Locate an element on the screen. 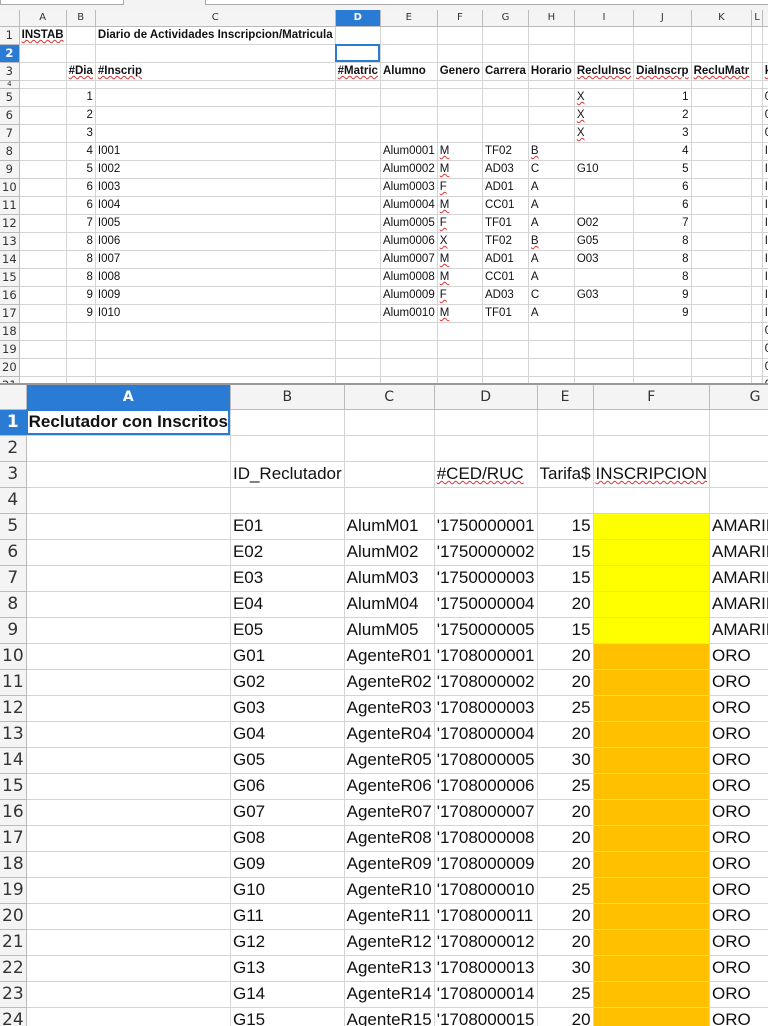 This screenshot has height=1026, width=768. cell-g15: ORO is located at coordinates (738, 786).